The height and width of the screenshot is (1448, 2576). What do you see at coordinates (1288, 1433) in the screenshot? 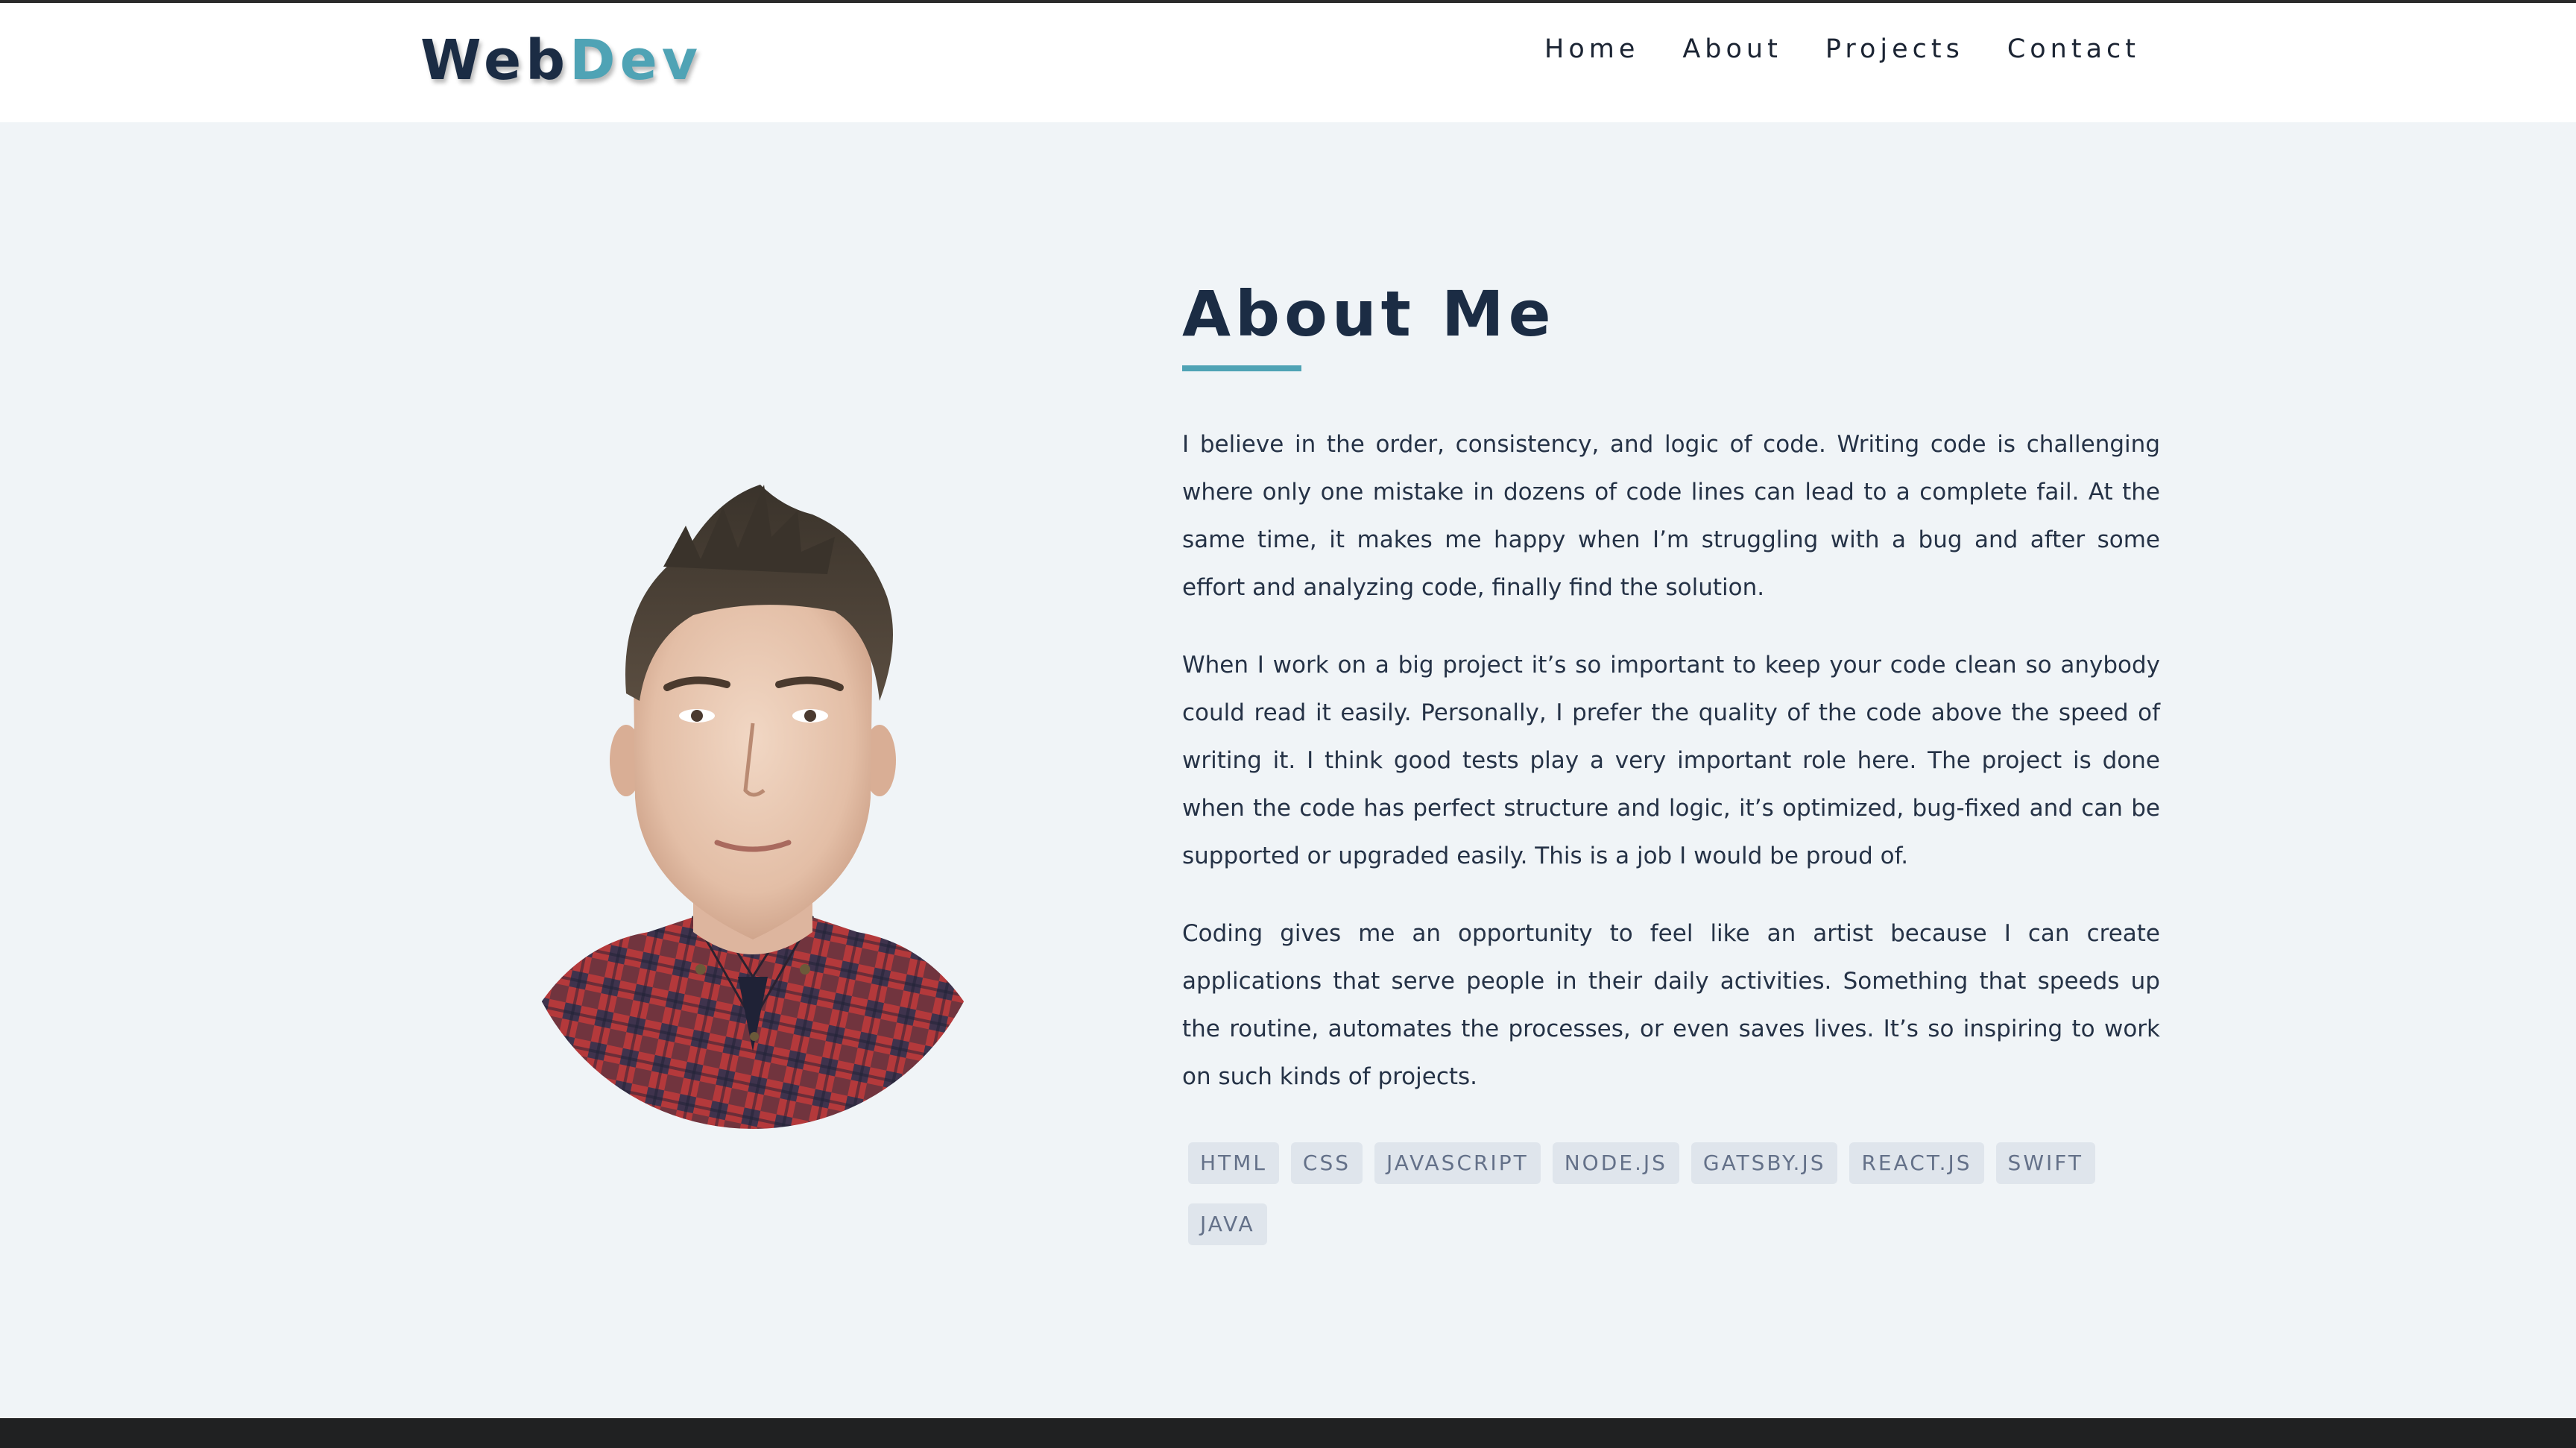
I see `footer-bar` at bounding box center [1288, 1433].